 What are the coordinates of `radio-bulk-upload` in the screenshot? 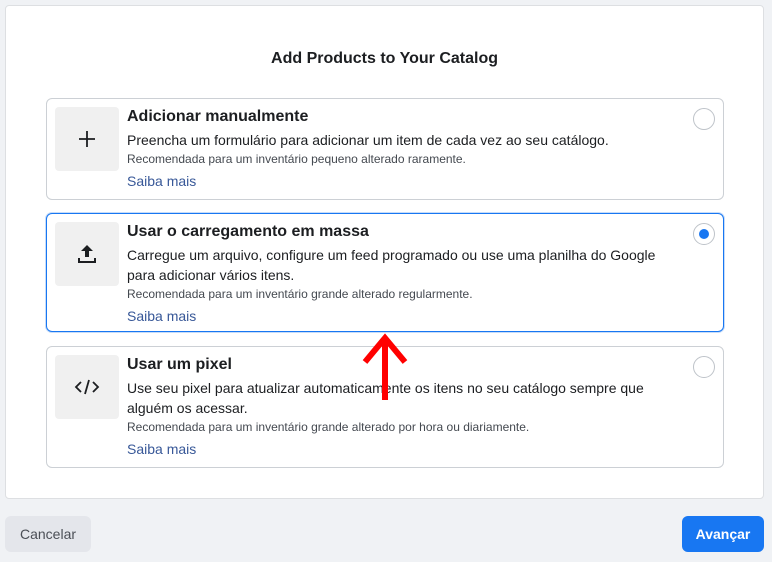 It's located at (704, 234).